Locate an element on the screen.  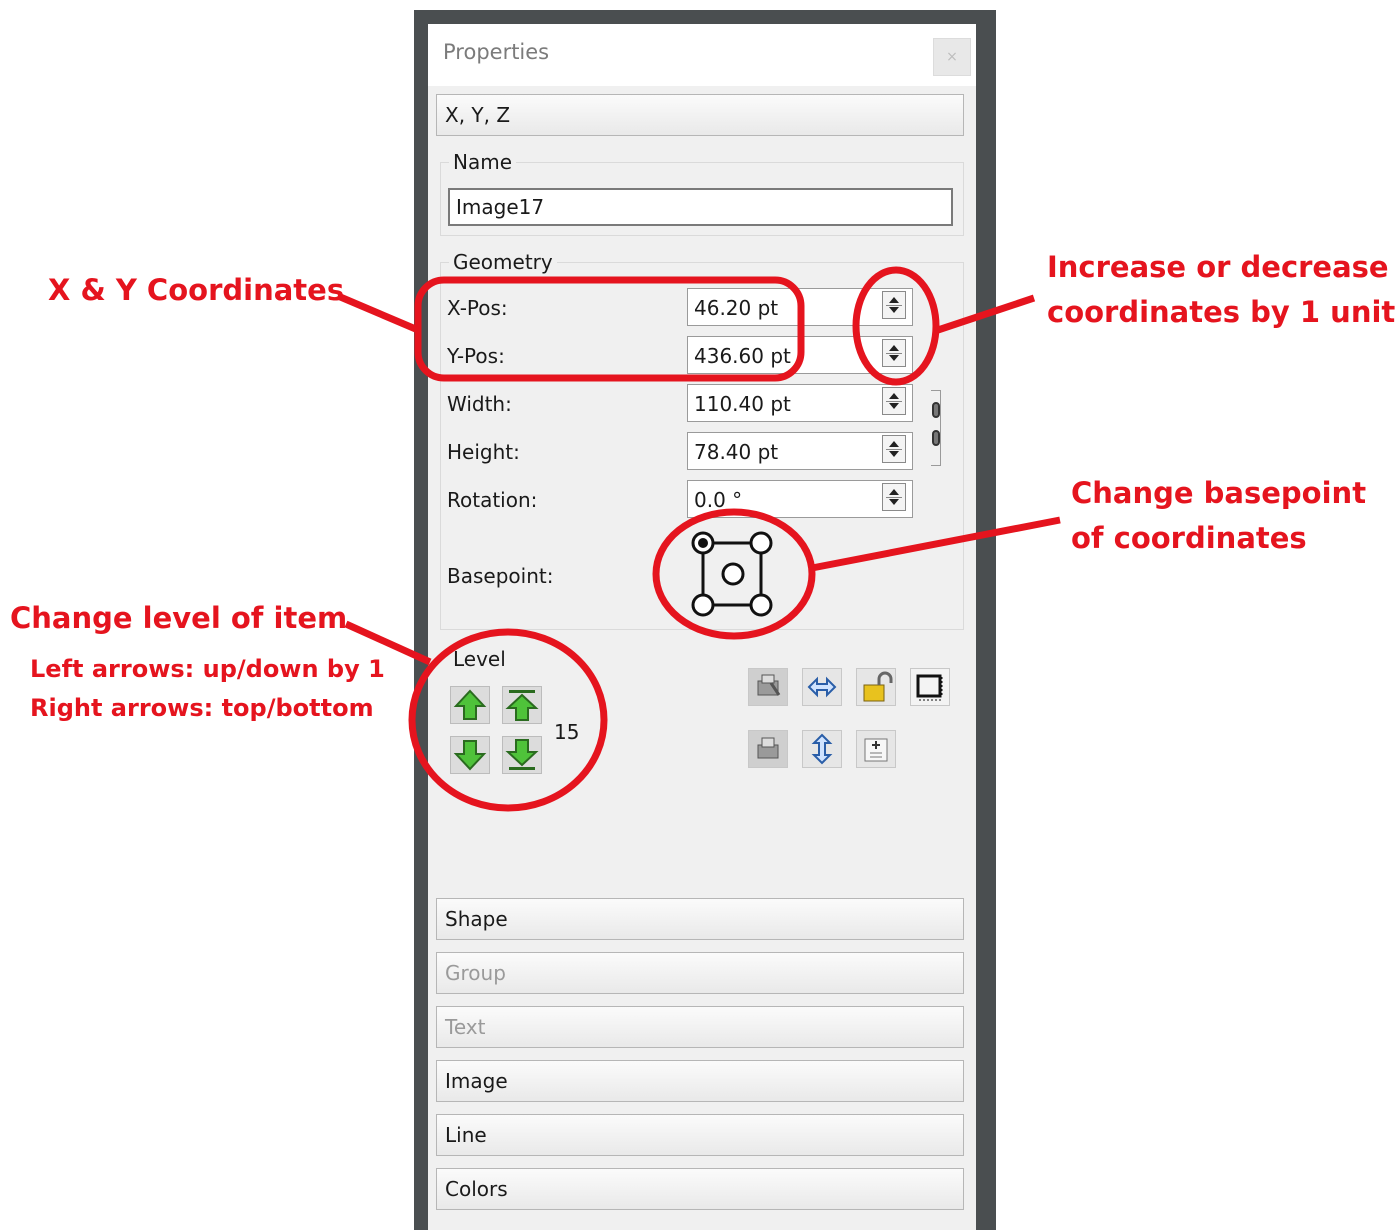
y-pos-field: 436.60 pt is located at coordinates (800, 355).